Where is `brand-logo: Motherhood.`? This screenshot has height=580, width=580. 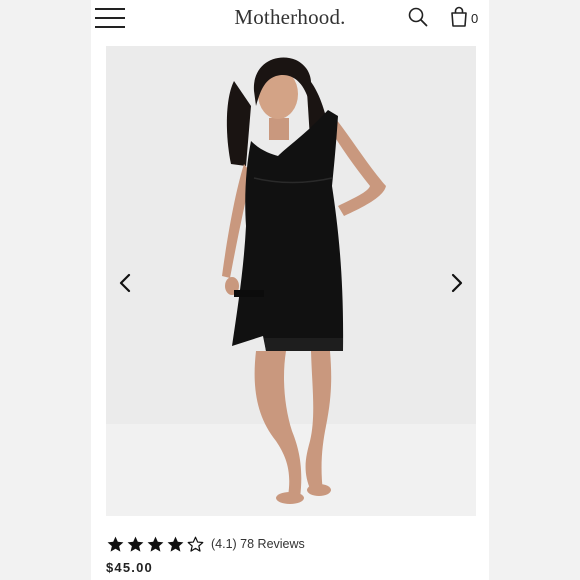 brand-logo: Motherhood. is located at coordinates (290, 17).